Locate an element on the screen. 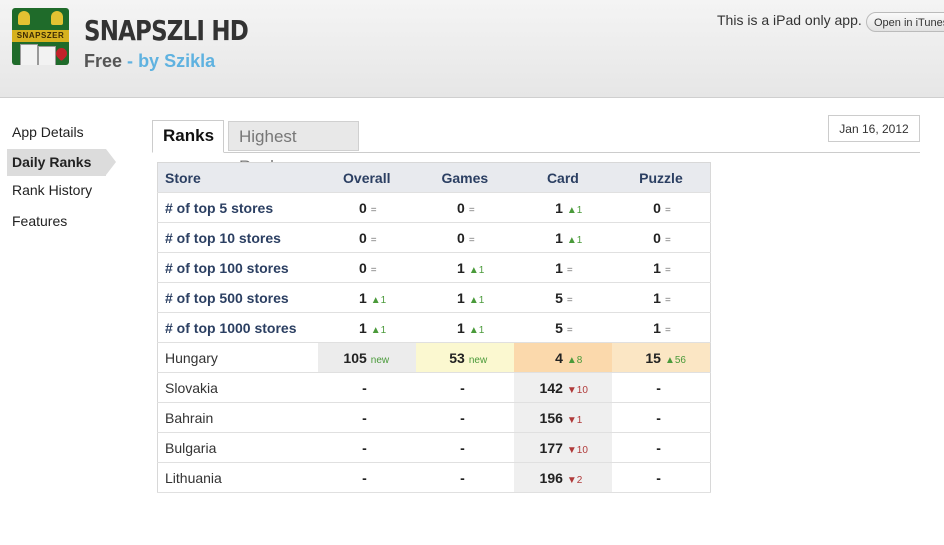  sidebar-item-app-details: App Details is located at coordinates (60, 133).